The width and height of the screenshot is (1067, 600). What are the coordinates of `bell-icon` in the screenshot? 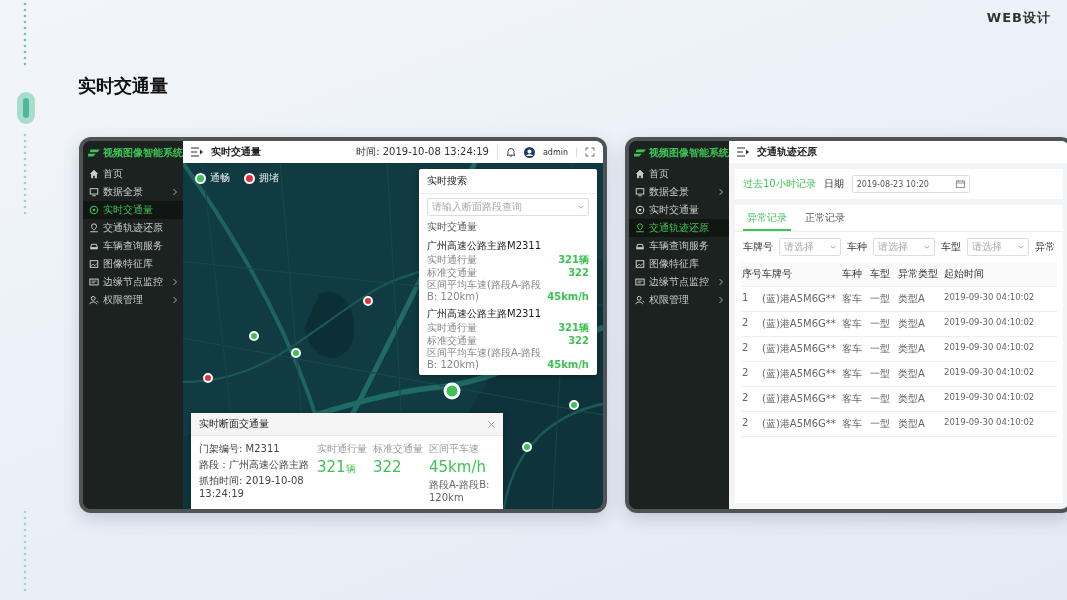 It's located at (510, 152).